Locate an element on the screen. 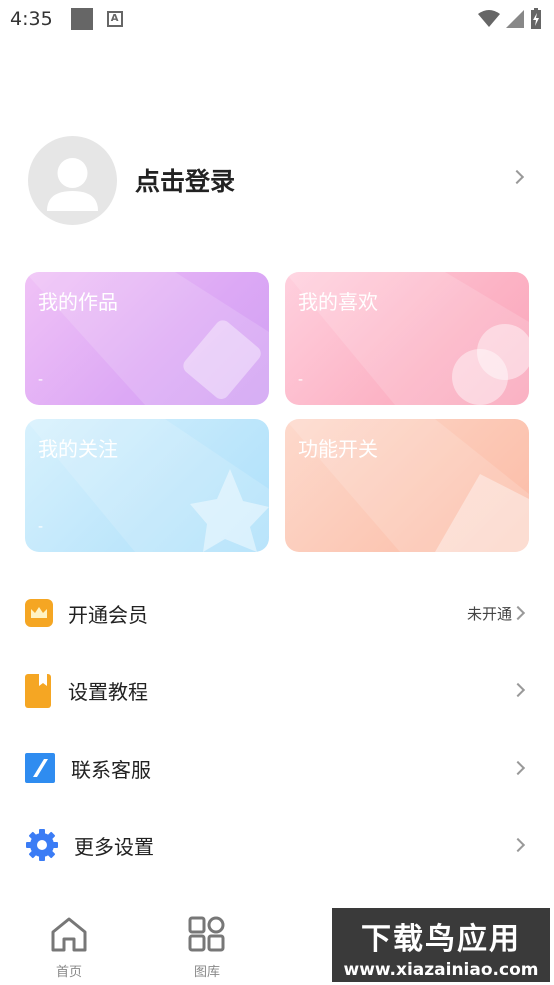 Image resolution: width=554 pixels, height=985 pixels. menu-item-support: 联系客服 is located at coordinates (277, 768).